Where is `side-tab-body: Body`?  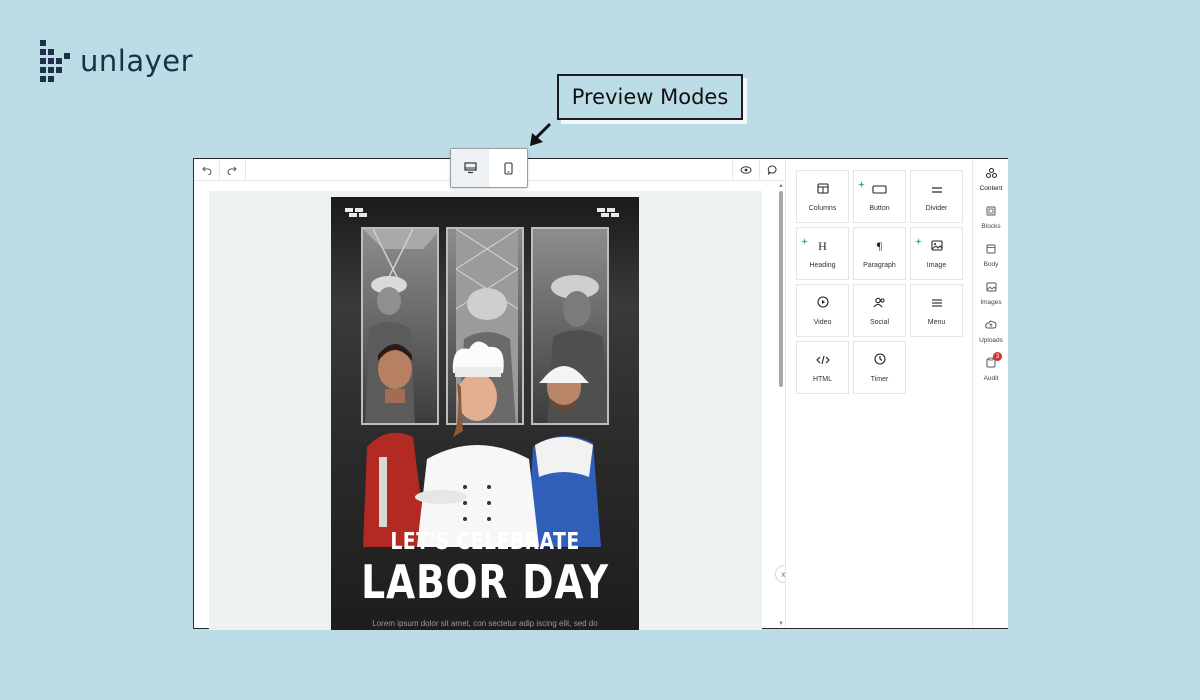
side-tab-body: Body is located at coordinates (991, 254).